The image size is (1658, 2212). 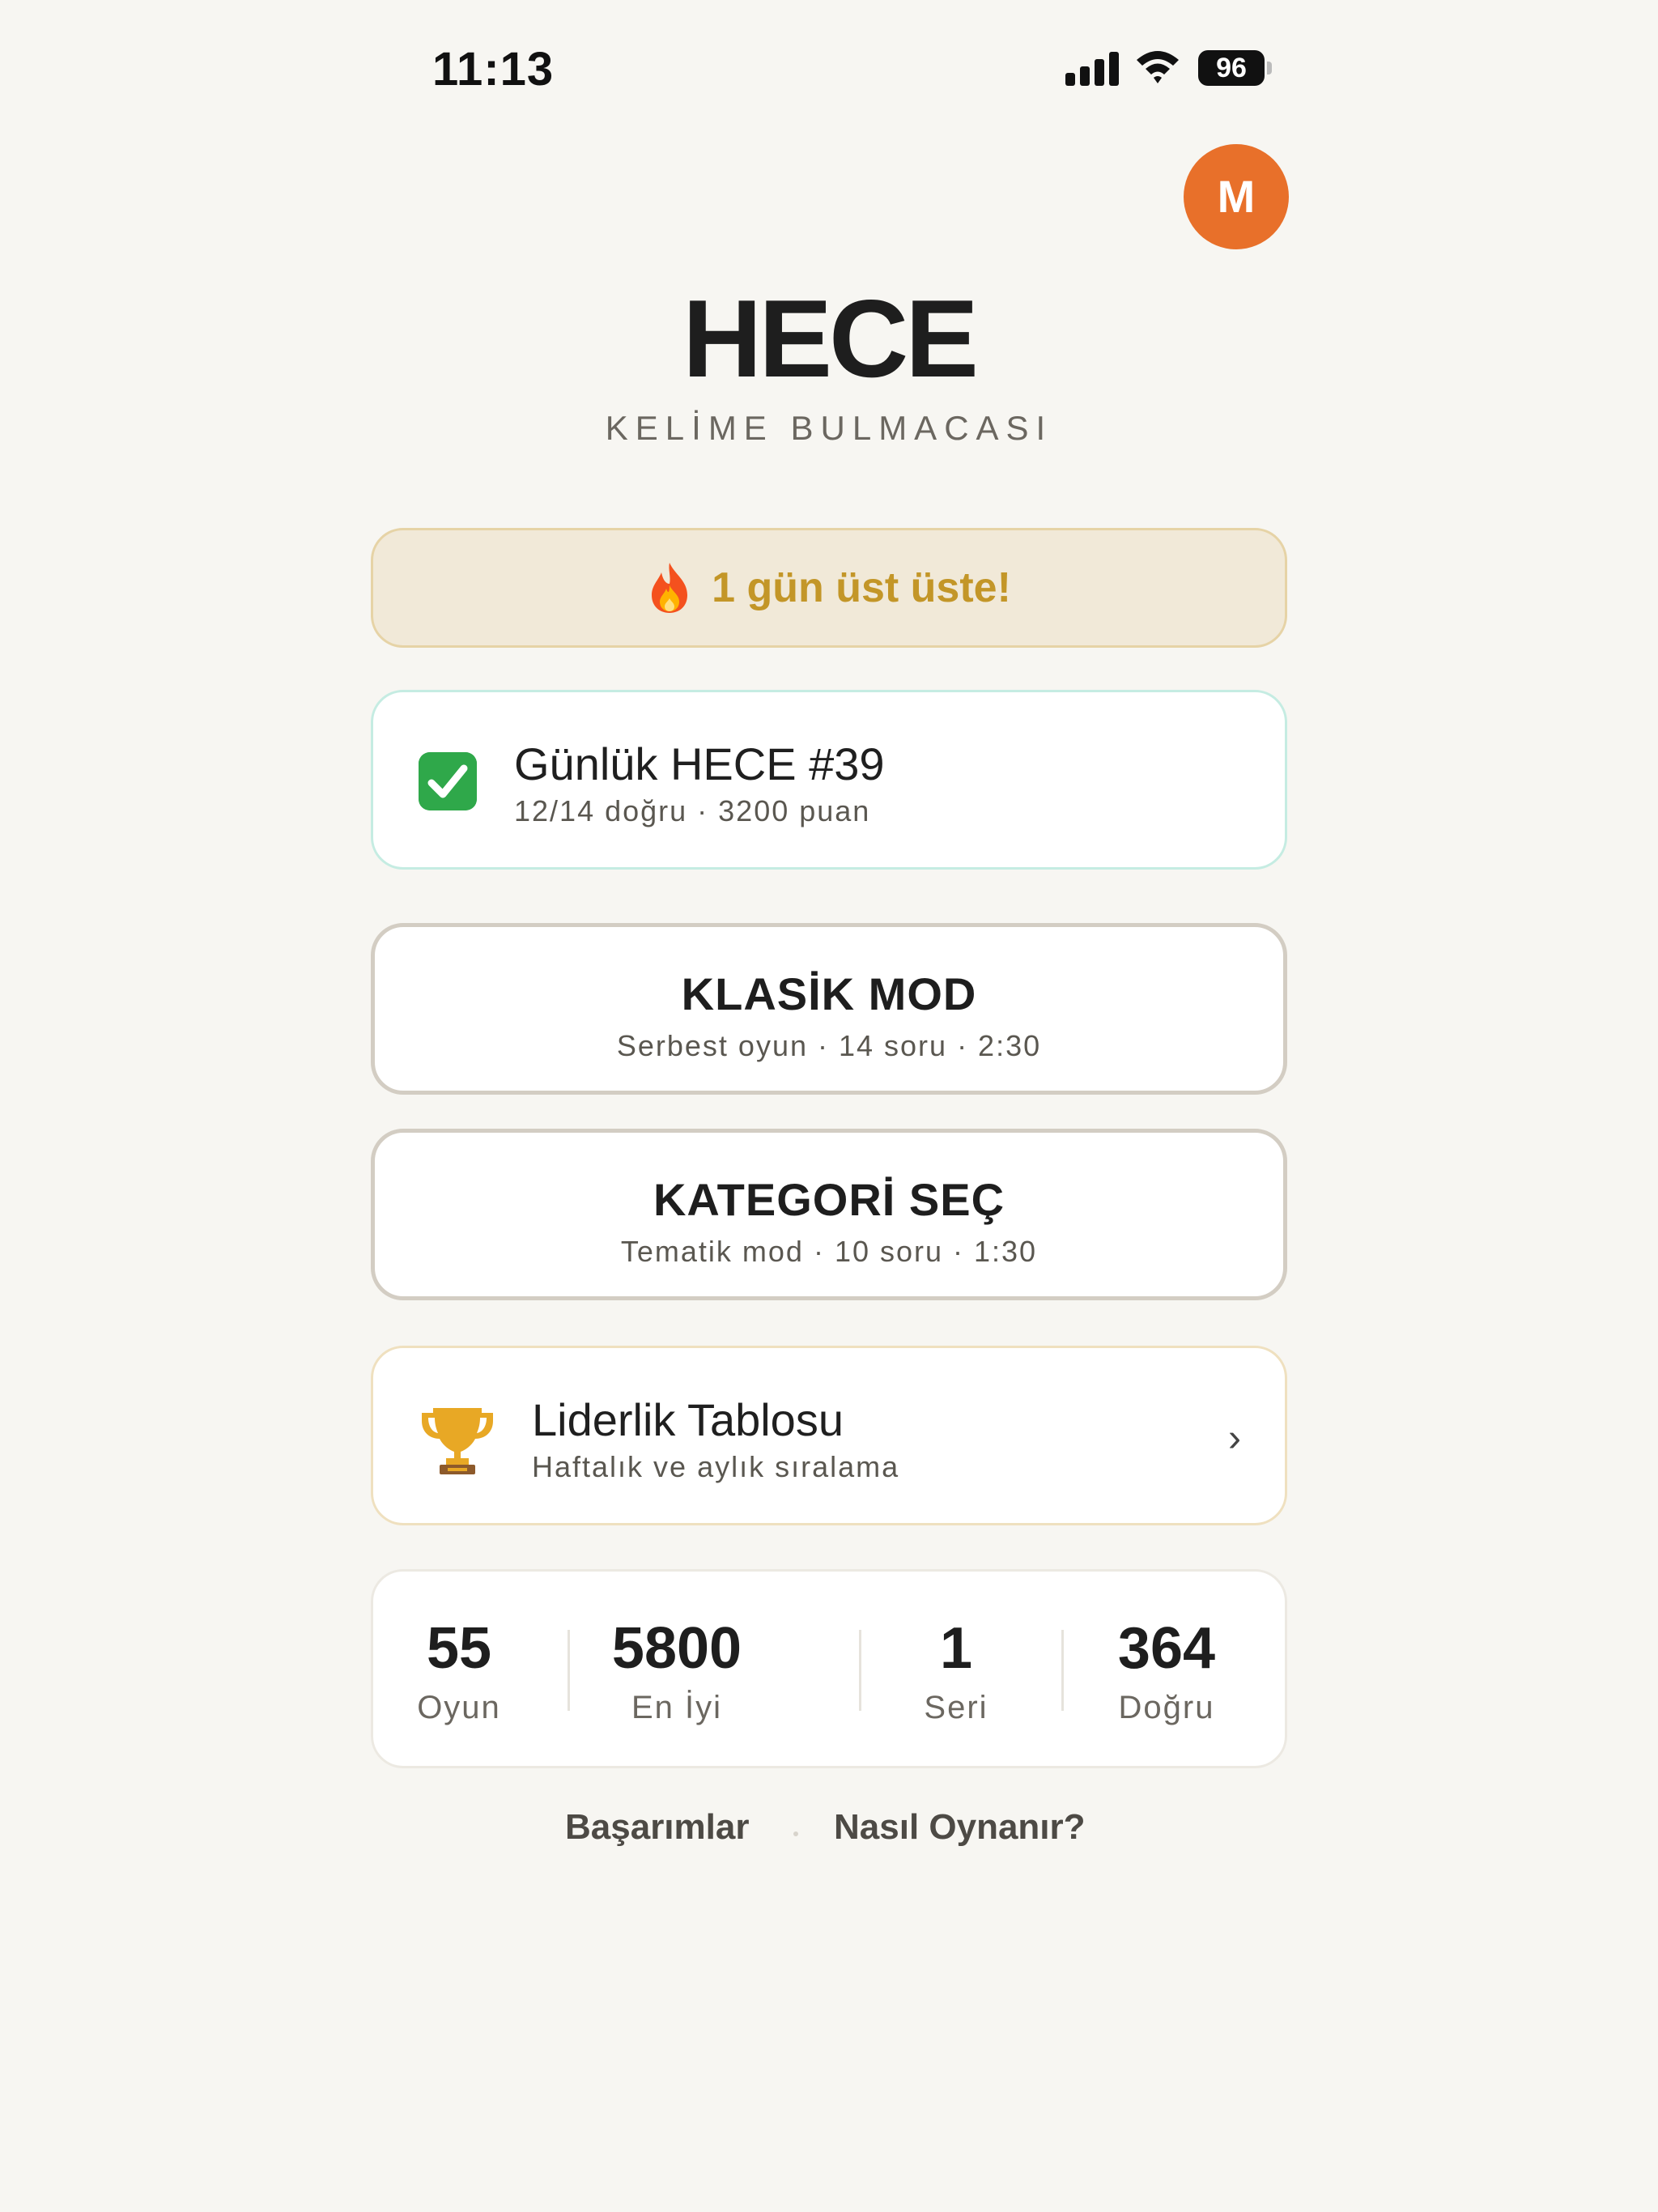 I want to click on daily-result: 12/14 doğru · 3200 puan, so click(x=692, y=811).